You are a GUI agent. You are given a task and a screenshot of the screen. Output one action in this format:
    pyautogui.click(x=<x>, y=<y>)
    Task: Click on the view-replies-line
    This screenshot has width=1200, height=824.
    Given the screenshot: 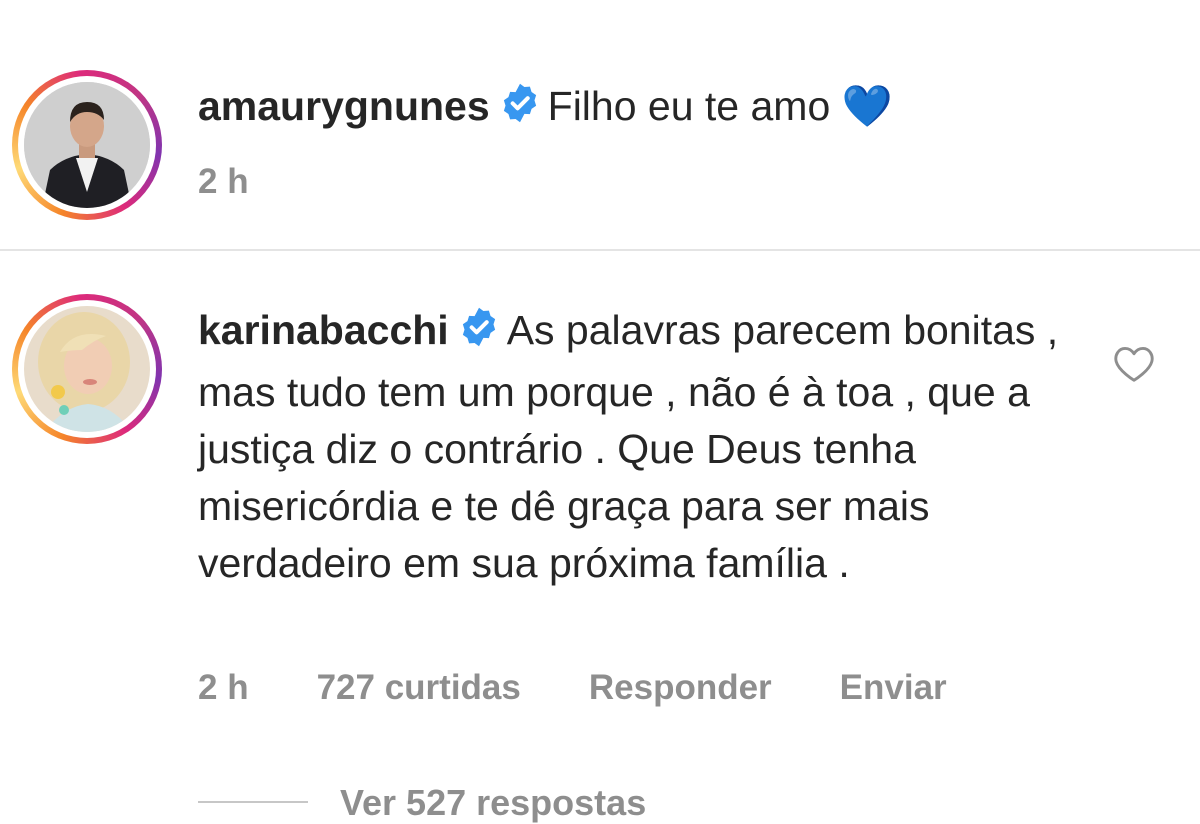 What is the action you would take?
    pyautogui.click(x=253, y=802)
    